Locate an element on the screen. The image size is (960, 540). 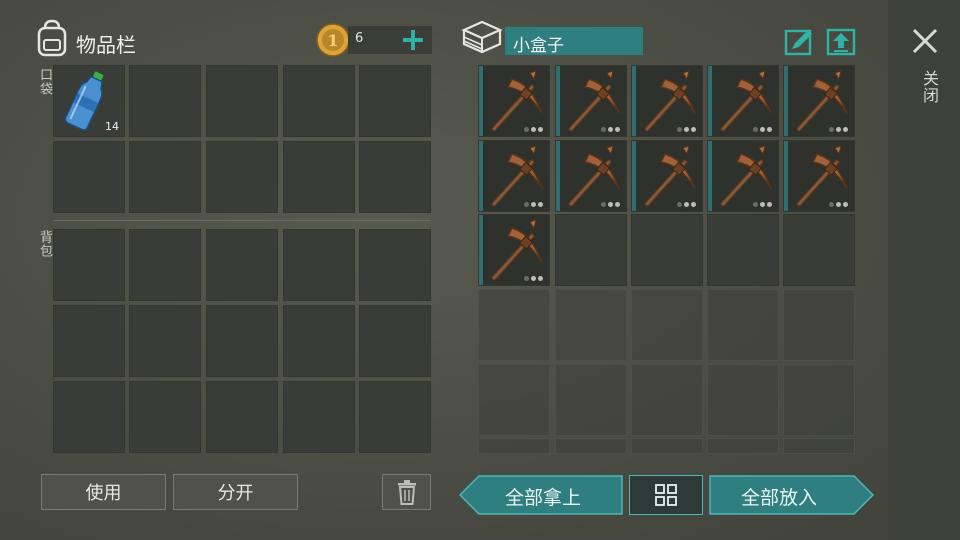
coin-count: 6 is located at coordinates (359, 38).